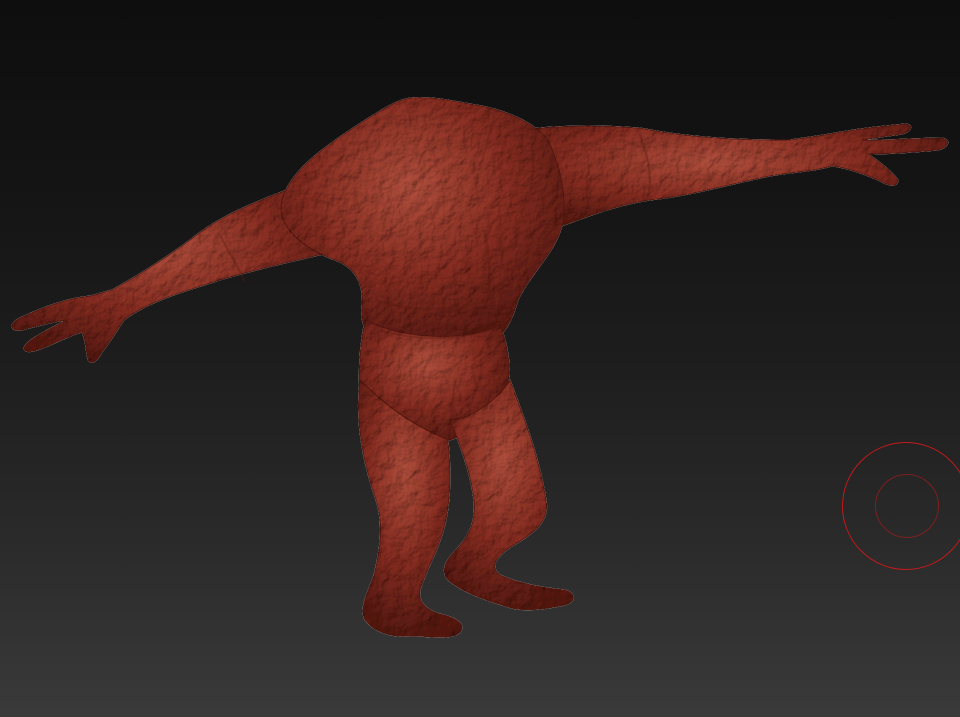 This screenshot has height=717, width=960. What do you see at coordinates (422, 224) in the screenshot?
I see `torso` at bounding box center [422, 224].